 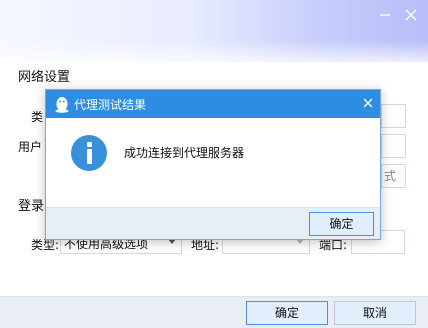 I want to click on dialog-title: 代理测试结果, so click(x=110, y=105).